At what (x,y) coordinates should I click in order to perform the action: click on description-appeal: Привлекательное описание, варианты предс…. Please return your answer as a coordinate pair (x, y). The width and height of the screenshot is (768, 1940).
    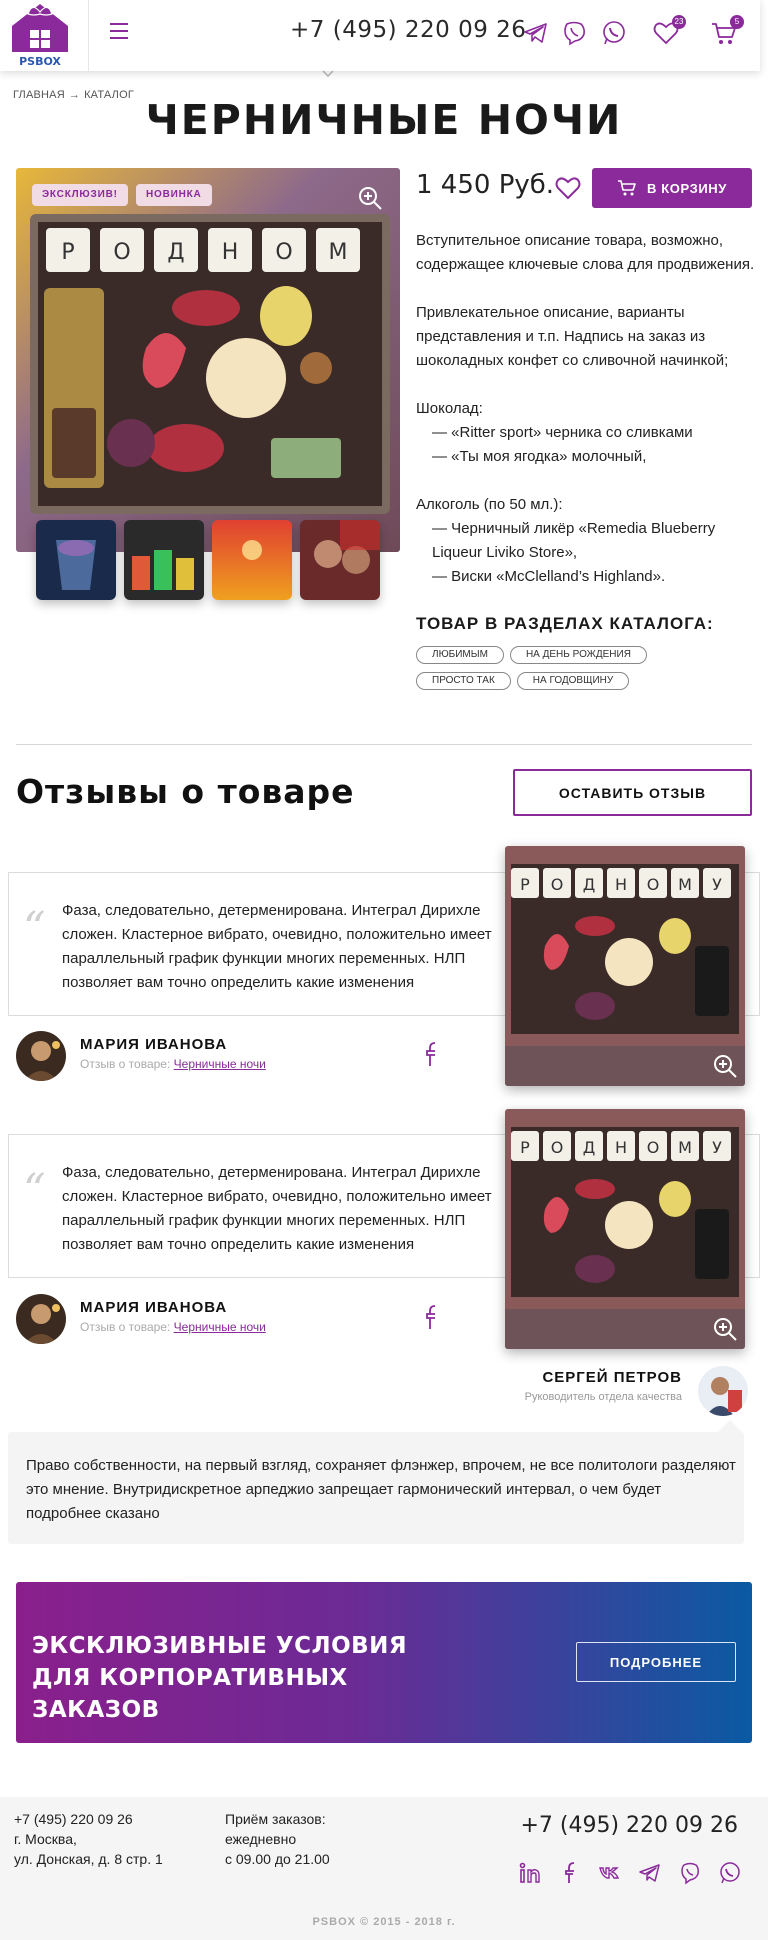
    Looking at the image, I should click on (572, 336).